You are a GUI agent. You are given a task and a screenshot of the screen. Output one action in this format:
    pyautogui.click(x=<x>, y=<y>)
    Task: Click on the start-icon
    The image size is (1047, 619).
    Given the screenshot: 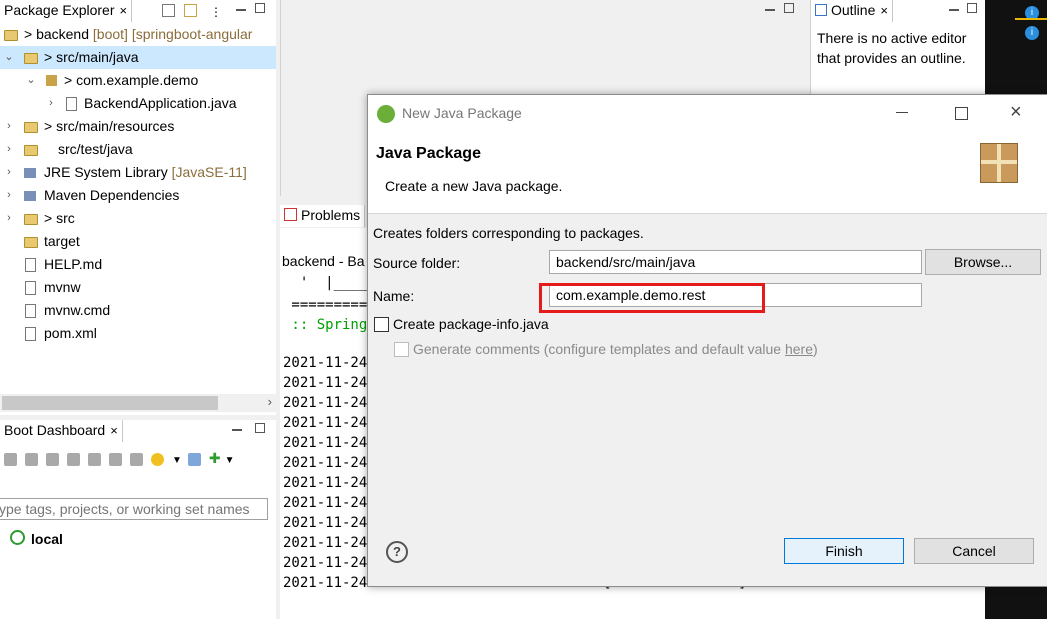 What is the action you would take?
    pyautogui.click(x=10, y=459)
    